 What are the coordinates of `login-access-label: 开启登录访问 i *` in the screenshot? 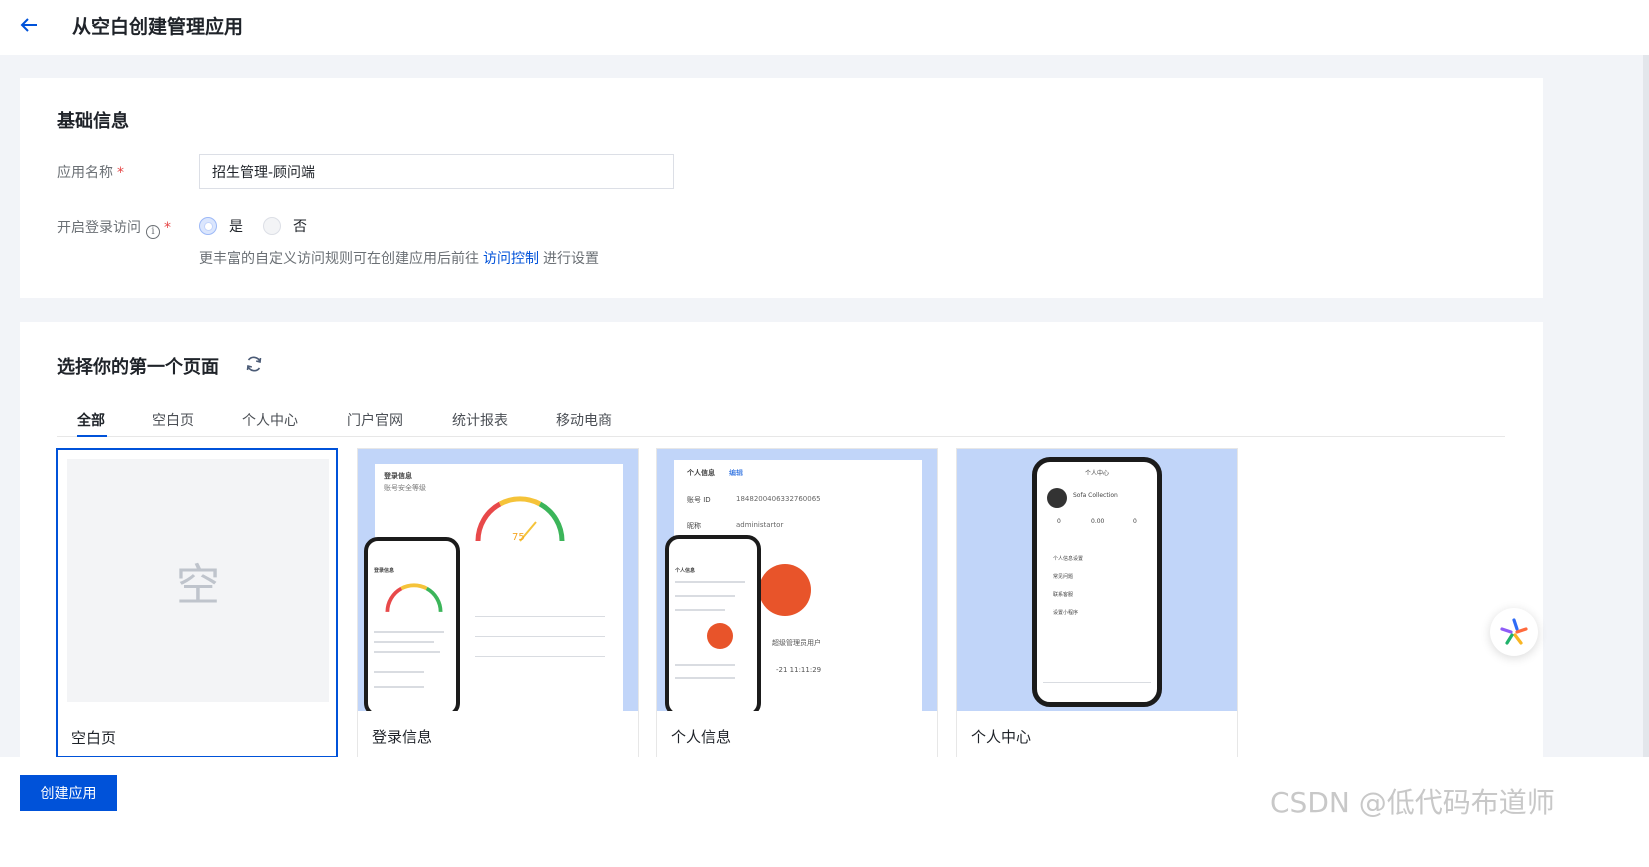 It's located at (114, 228).